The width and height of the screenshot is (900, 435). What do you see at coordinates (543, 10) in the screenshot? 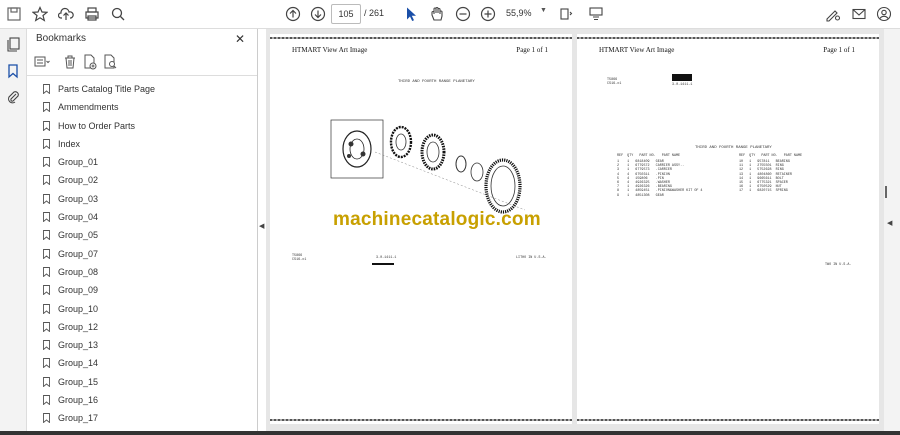
I see `zoom-dropdown-icon: ▼` at bounding box center [543, 10].